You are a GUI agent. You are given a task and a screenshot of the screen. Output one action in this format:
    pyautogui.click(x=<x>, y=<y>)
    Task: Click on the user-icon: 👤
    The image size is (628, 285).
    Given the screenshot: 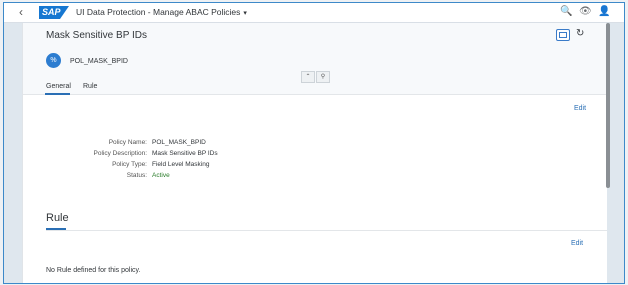 What is the action you would take?
    pyautogui.click(x=604, y=12)
    